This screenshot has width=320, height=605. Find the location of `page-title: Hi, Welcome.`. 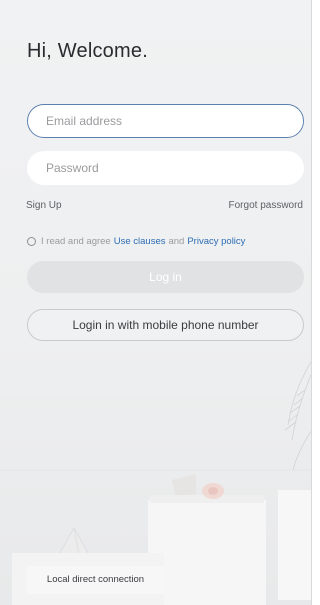

page-title: Hi, Welcome. is located at coordinates (87, 51).